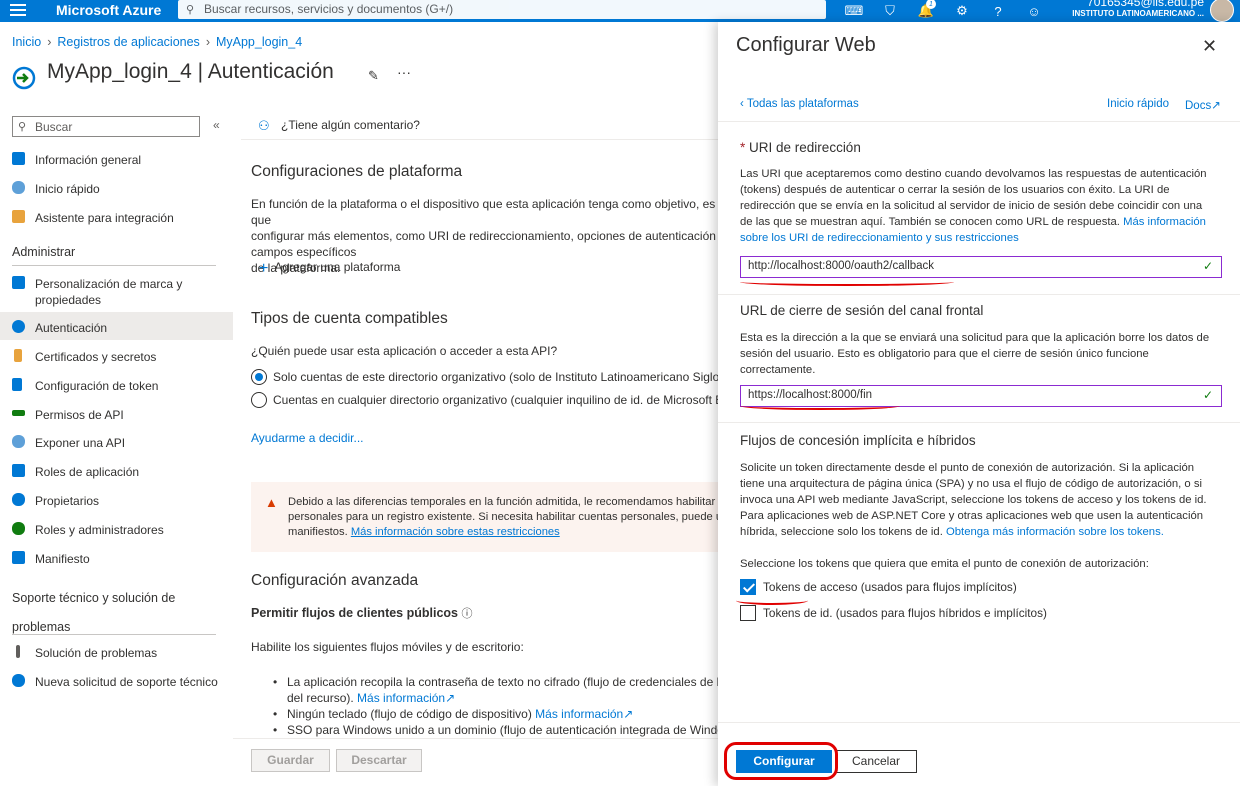 The image size is (1240, 786). Describe the element at coordinates (116, 680) in the screenshot. I see `nav-item-new-support-request: Nueva solicitud de soporte técnico` at that location.